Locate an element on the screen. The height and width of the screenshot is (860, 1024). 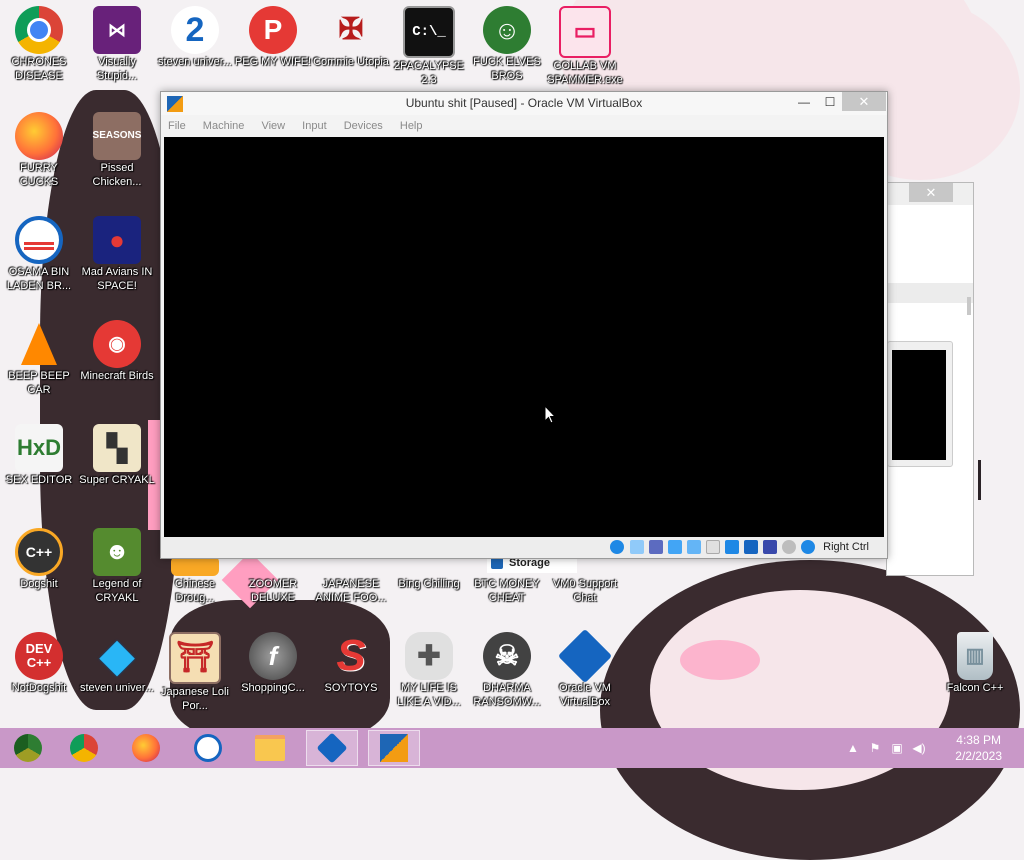
hard-disk-icon is located at coordinates (617, 547).